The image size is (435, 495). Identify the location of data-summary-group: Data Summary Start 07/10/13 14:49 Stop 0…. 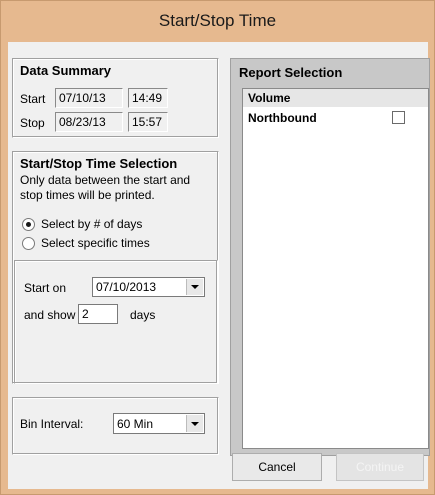
(115, 98).